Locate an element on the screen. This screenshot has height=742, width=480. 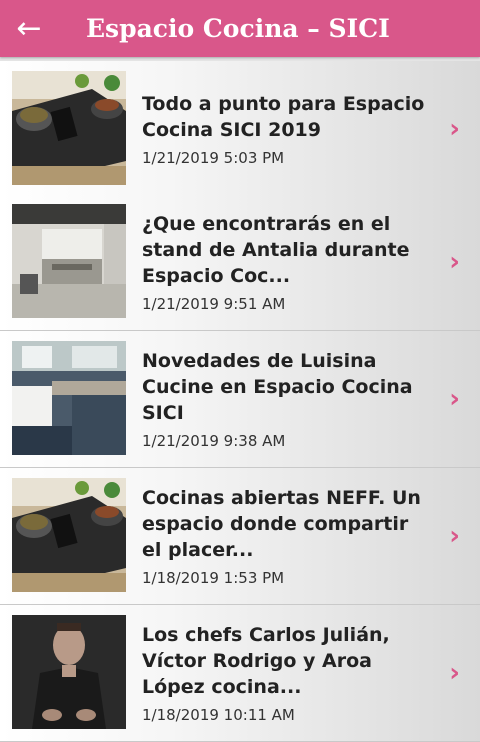
kitchen-sink-thumbnail is located at coordinates (69, 398).